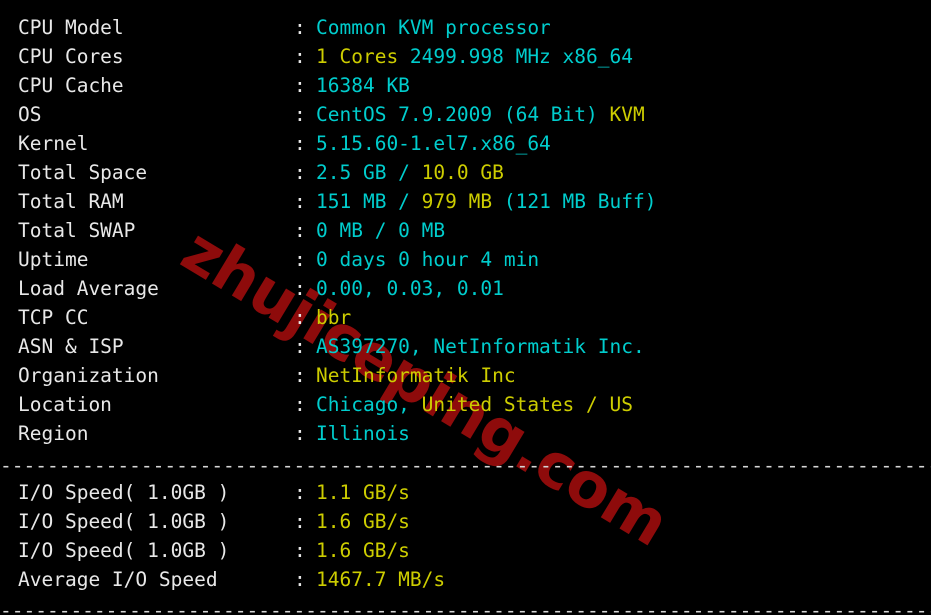 The width and height of the screenshot is (931, 615). I want to click on system-info-label: Region, so click(53, 433).